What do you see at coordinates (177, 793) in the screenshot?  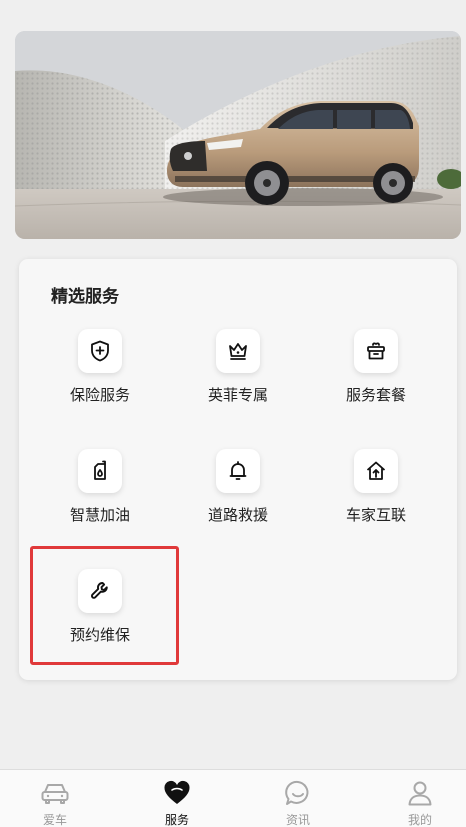 I see `heart-icon` at bounding box center [177, 793].